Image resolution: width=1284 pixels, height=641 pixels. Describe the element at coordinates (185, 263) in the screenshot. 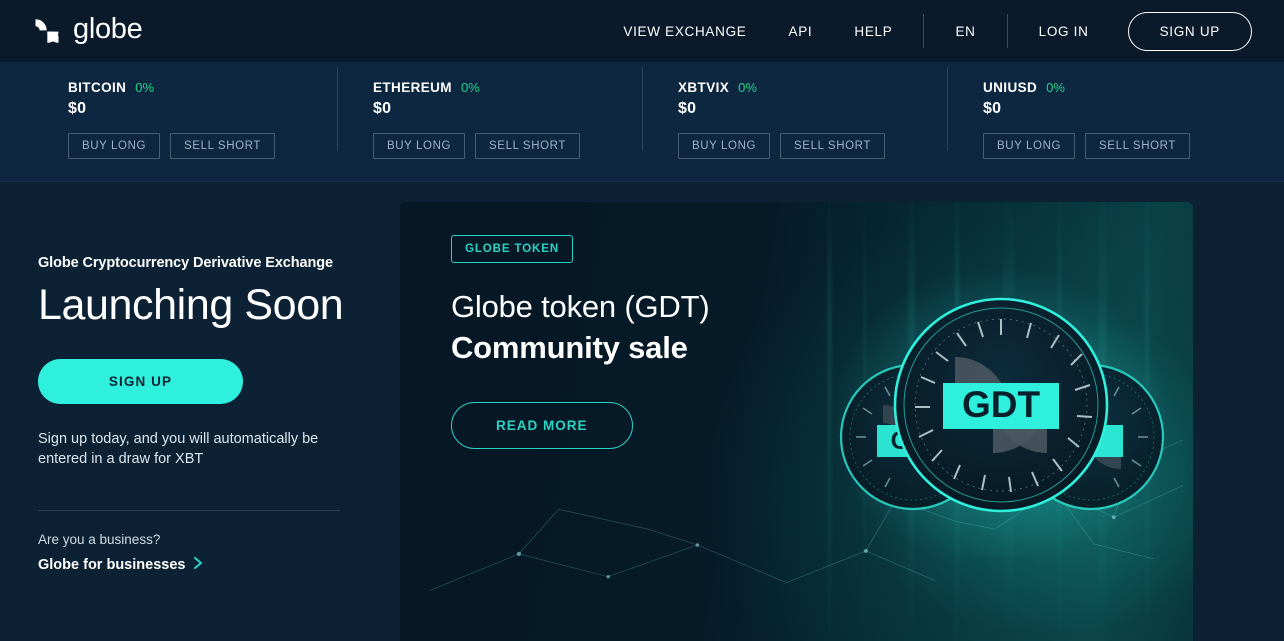

I see `hero-eyebrow: Globe Cryptocurrency Derivative Exchange` at that location.